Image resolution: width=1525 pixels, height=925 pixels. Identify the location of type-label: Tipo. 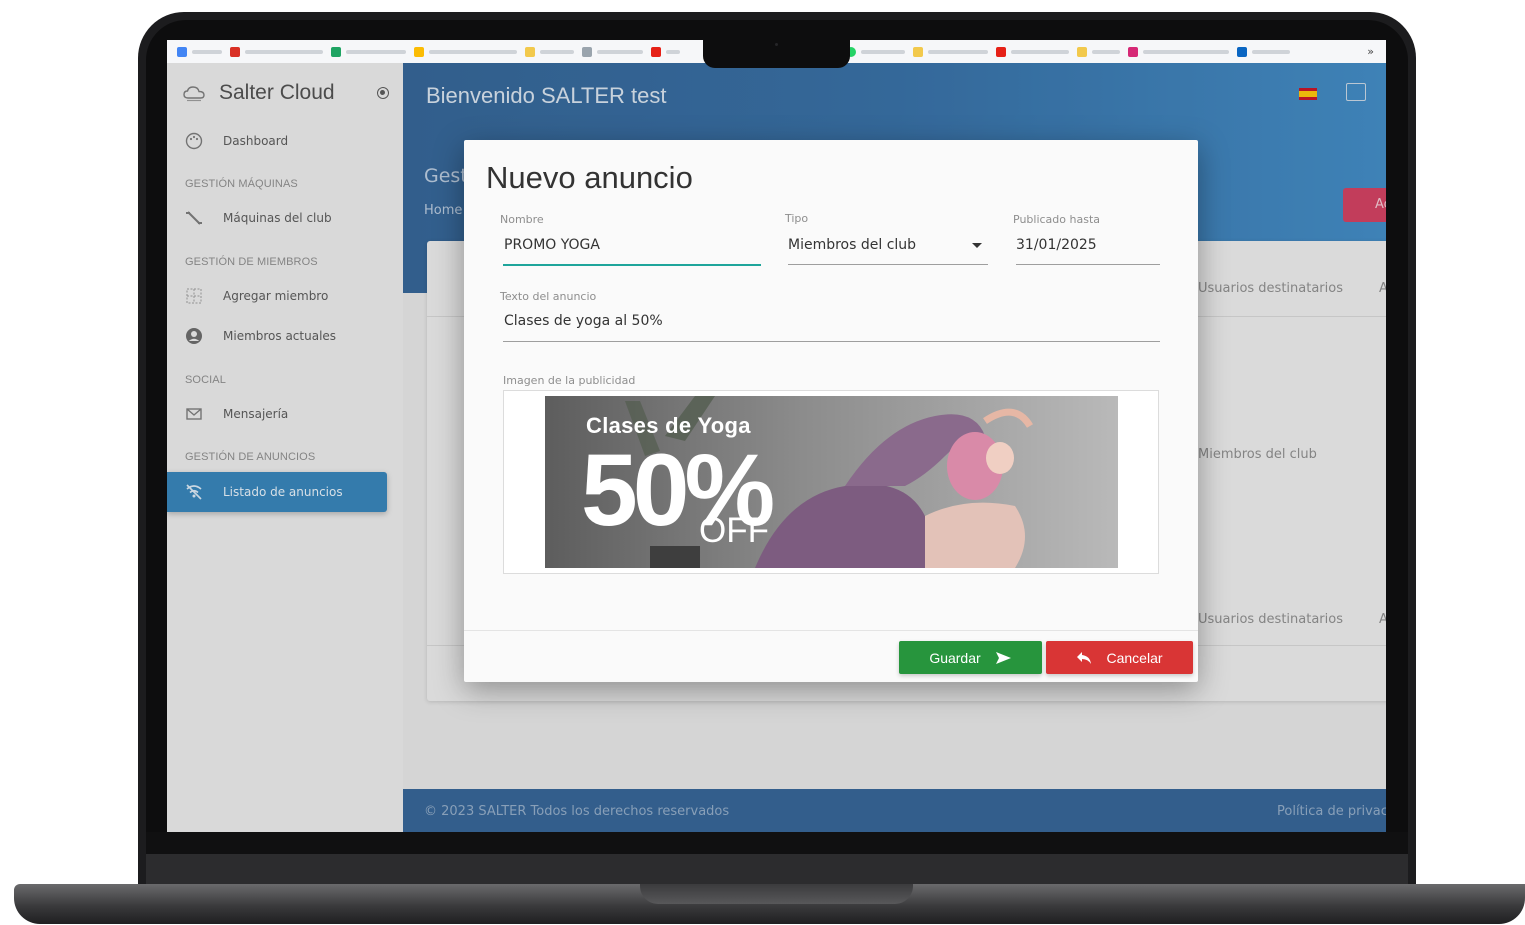
(797, 218).